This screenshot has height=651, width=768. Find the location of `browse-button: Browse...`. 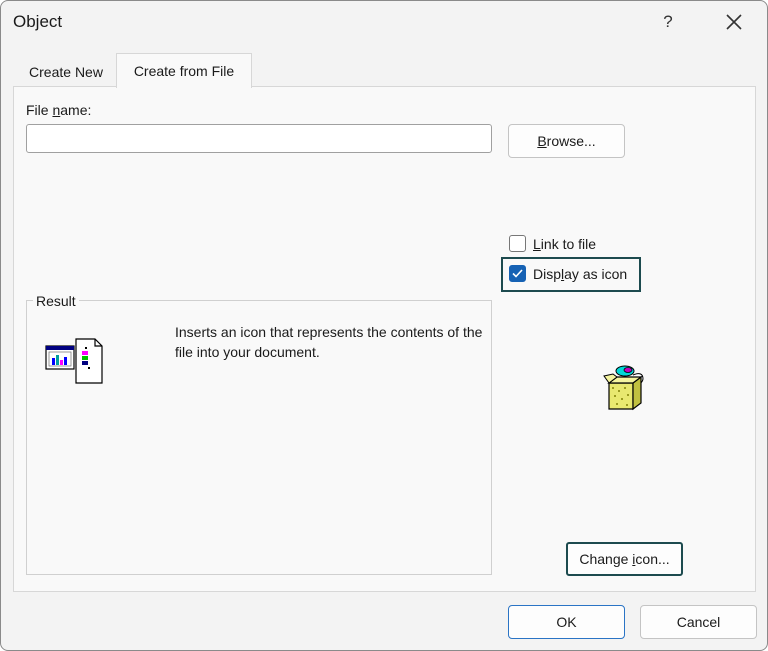

browse-button: Browse... is located at coordinates (566, 141).